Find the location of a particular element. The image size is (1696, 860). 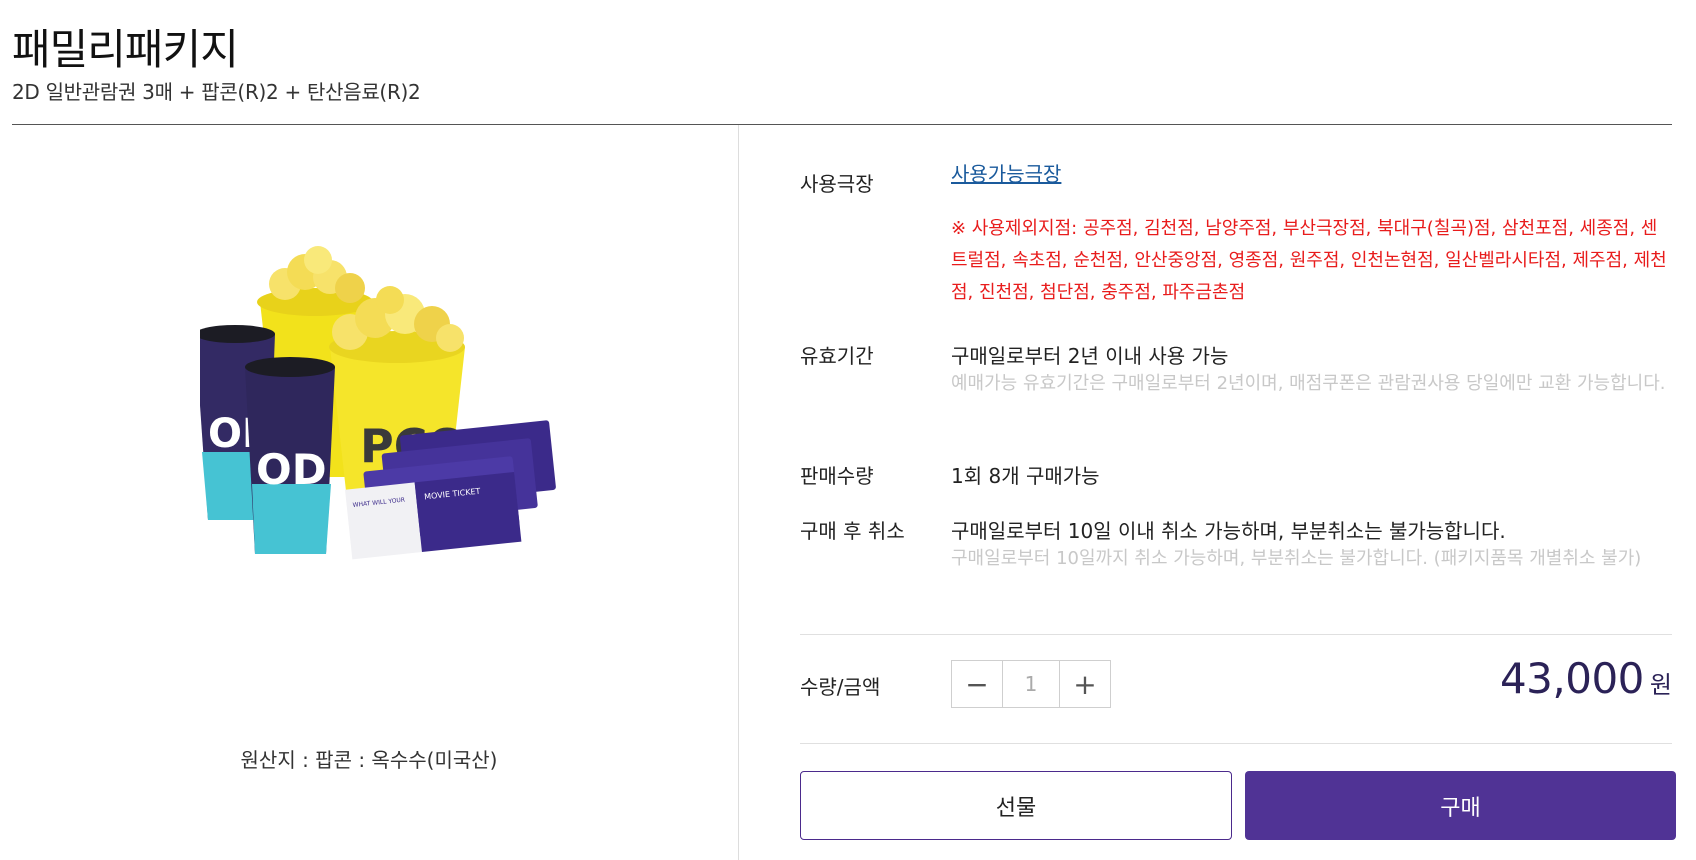

cancel-value: 구매일로부터 10일 이내 취소 가능하며, 부분취소는 불가능합니다. is located at coordinates (1228, 531).